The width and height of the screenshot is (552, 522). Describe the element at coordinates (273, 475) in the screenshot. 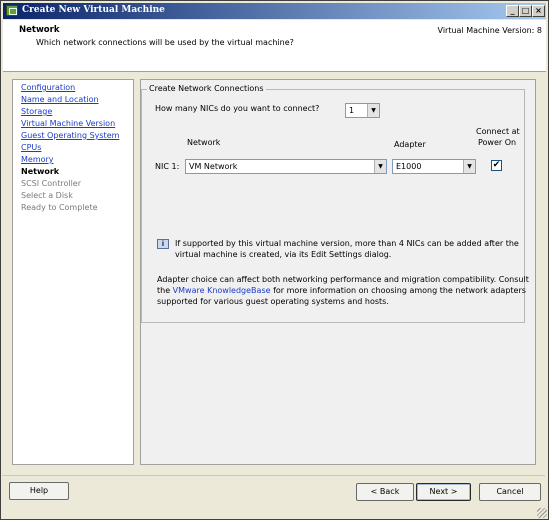

I see `button-bar-separator` at that location.